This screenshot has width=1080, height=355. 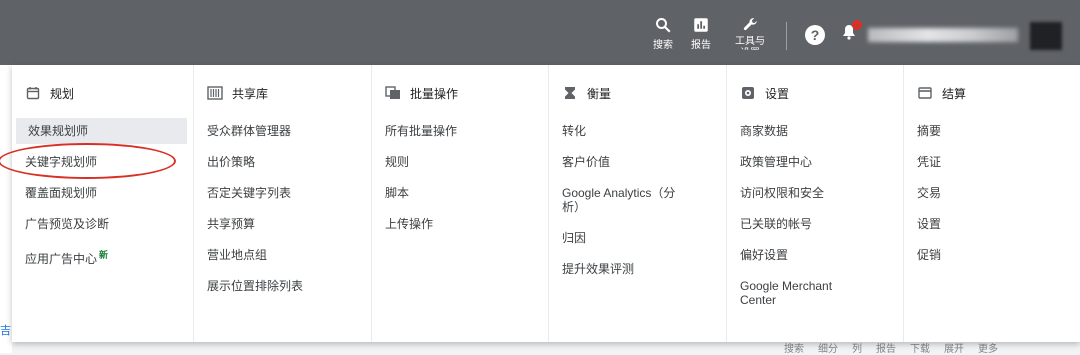 I want to click on menu-item-label: 促销, so click(x=929, y=255).